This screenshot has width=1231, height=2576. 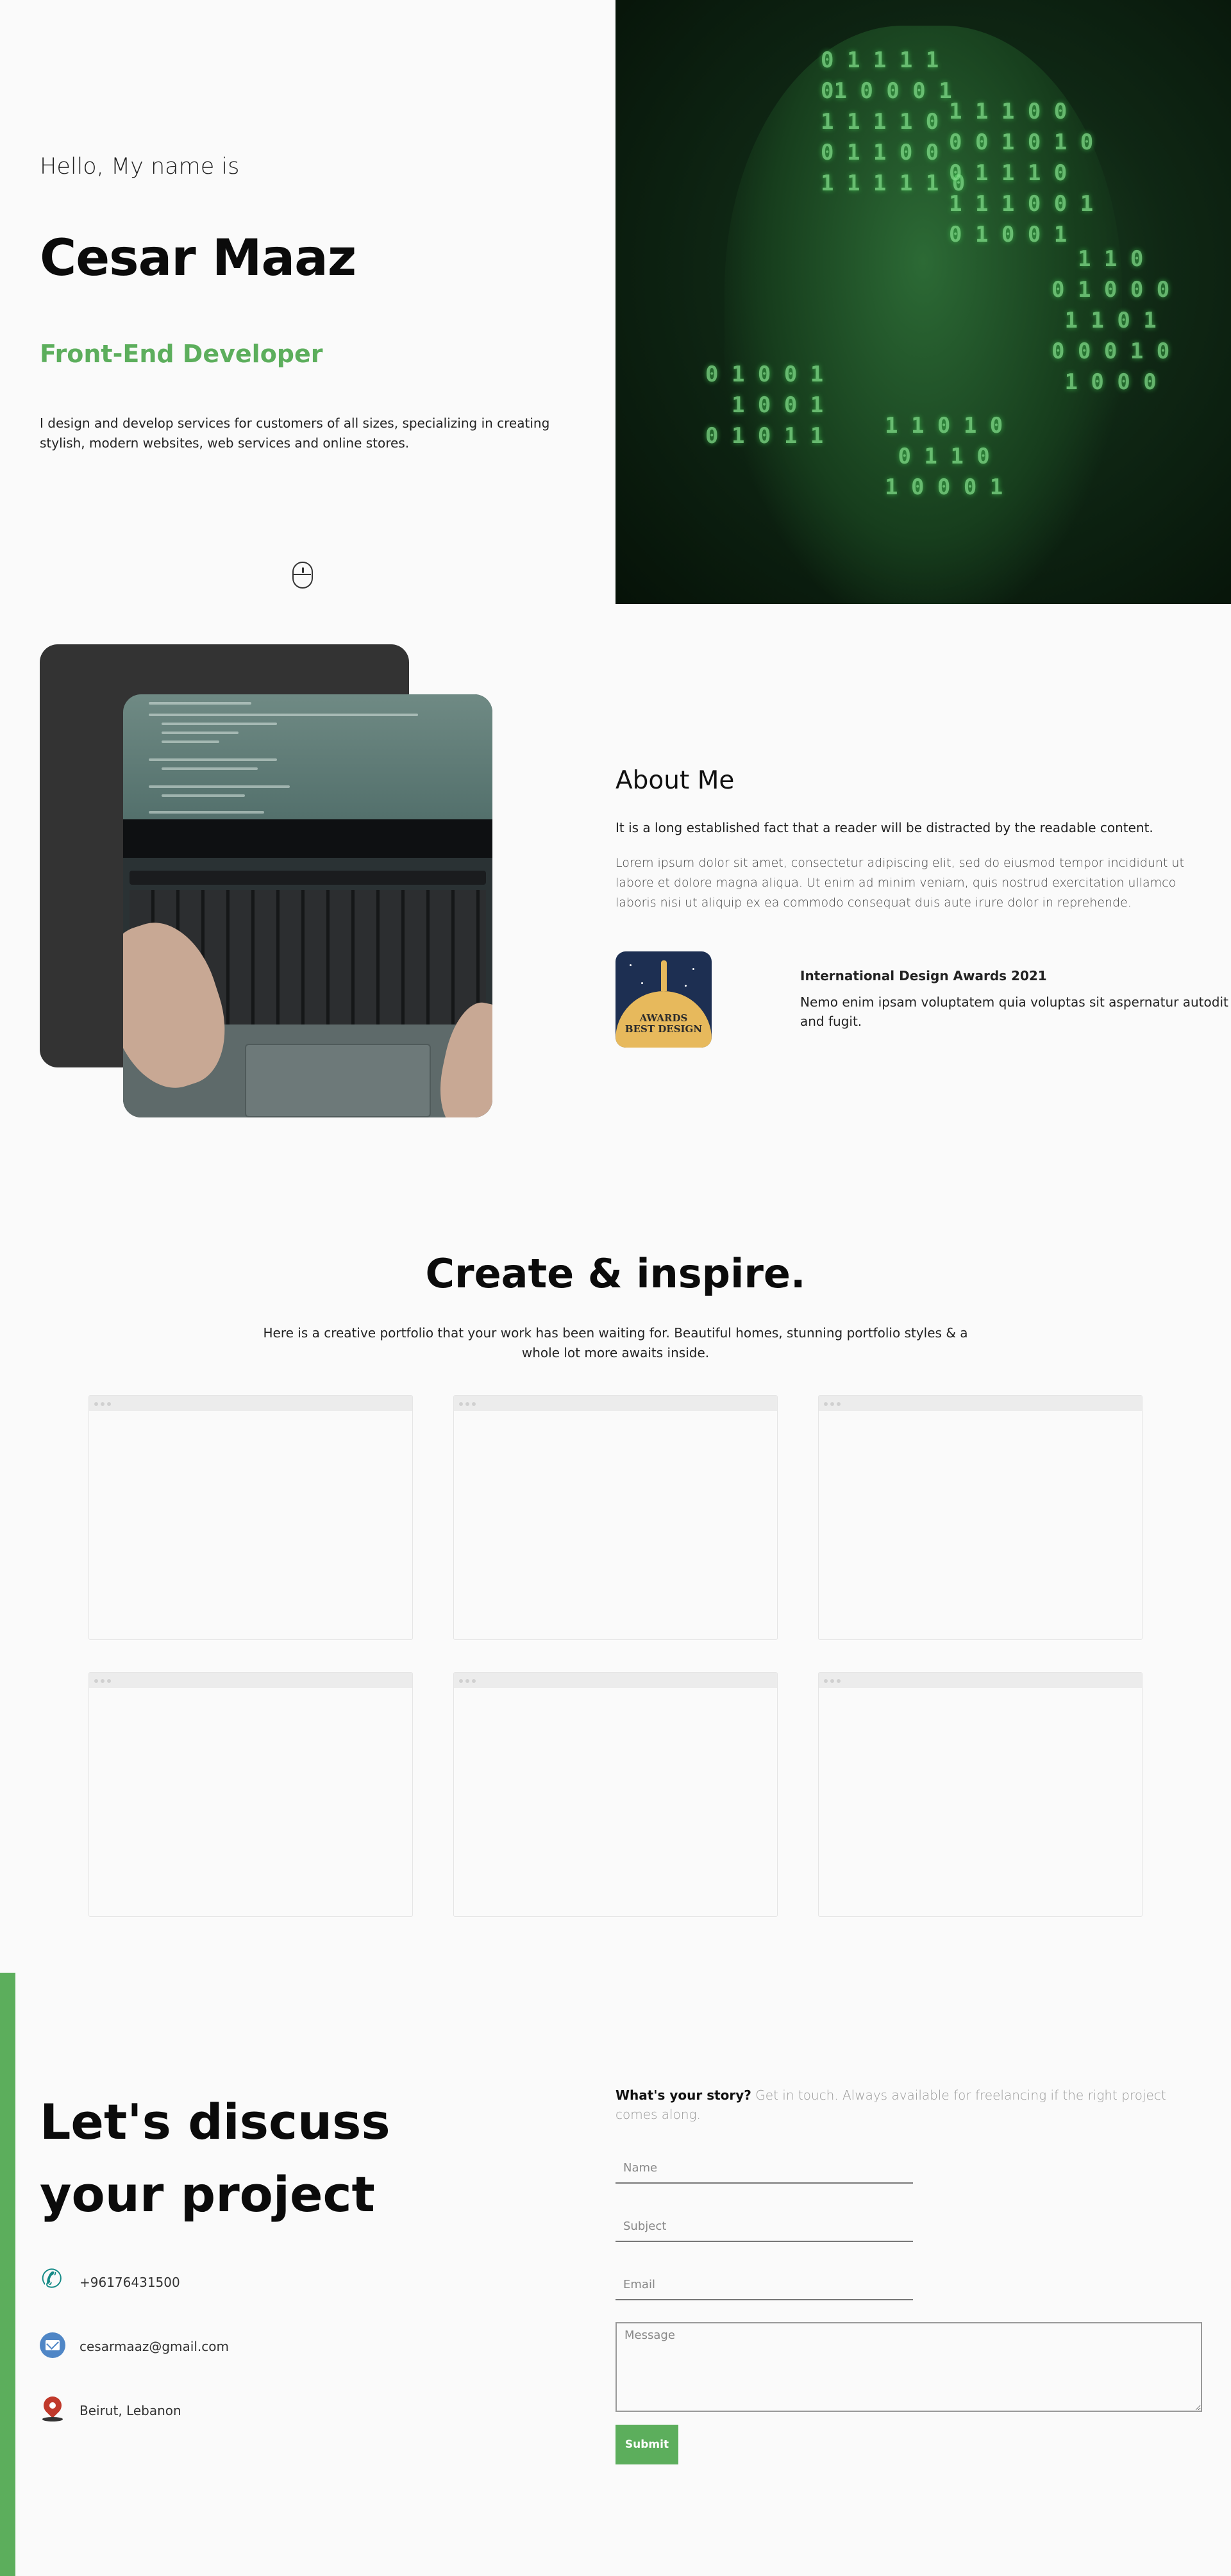 I want to click on subject-input, so click(x=764, y=2226).